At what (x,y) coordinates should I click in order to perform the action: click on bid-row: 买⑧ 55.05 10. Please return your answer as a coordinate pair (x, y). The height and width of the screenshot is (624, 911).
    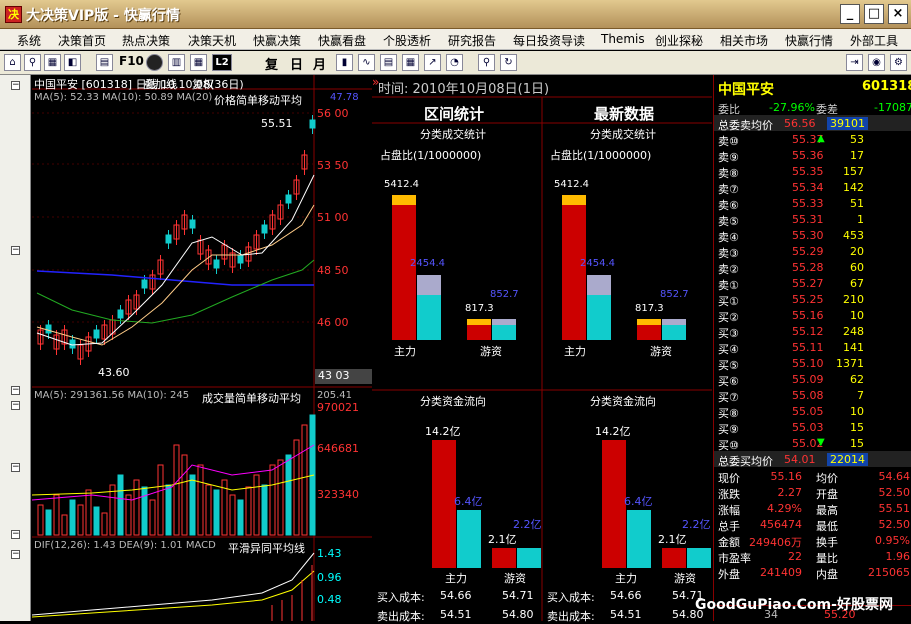
    Looking at the image, I should click on (812, 411).